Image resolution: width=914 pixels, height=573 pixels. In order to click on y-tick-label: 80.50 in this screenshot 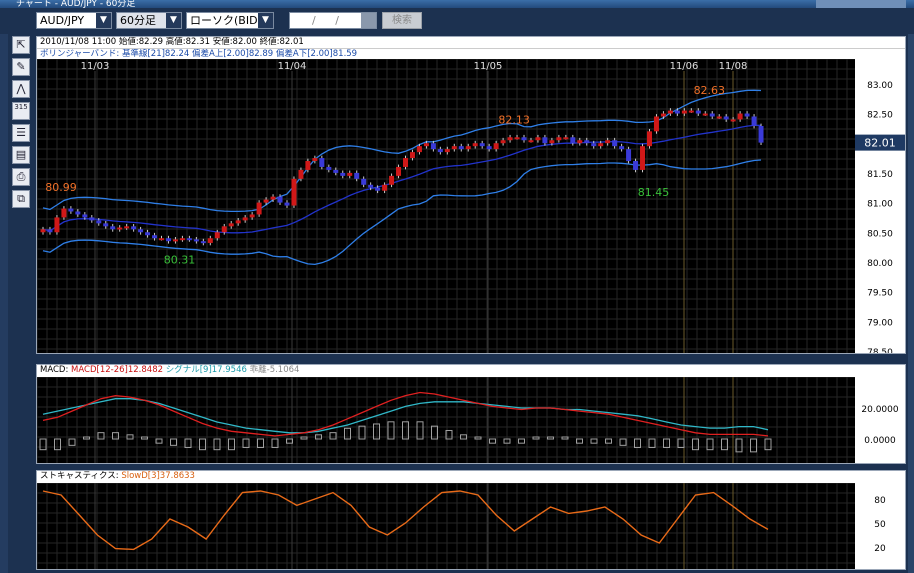, I will do `click(880, 234)`.